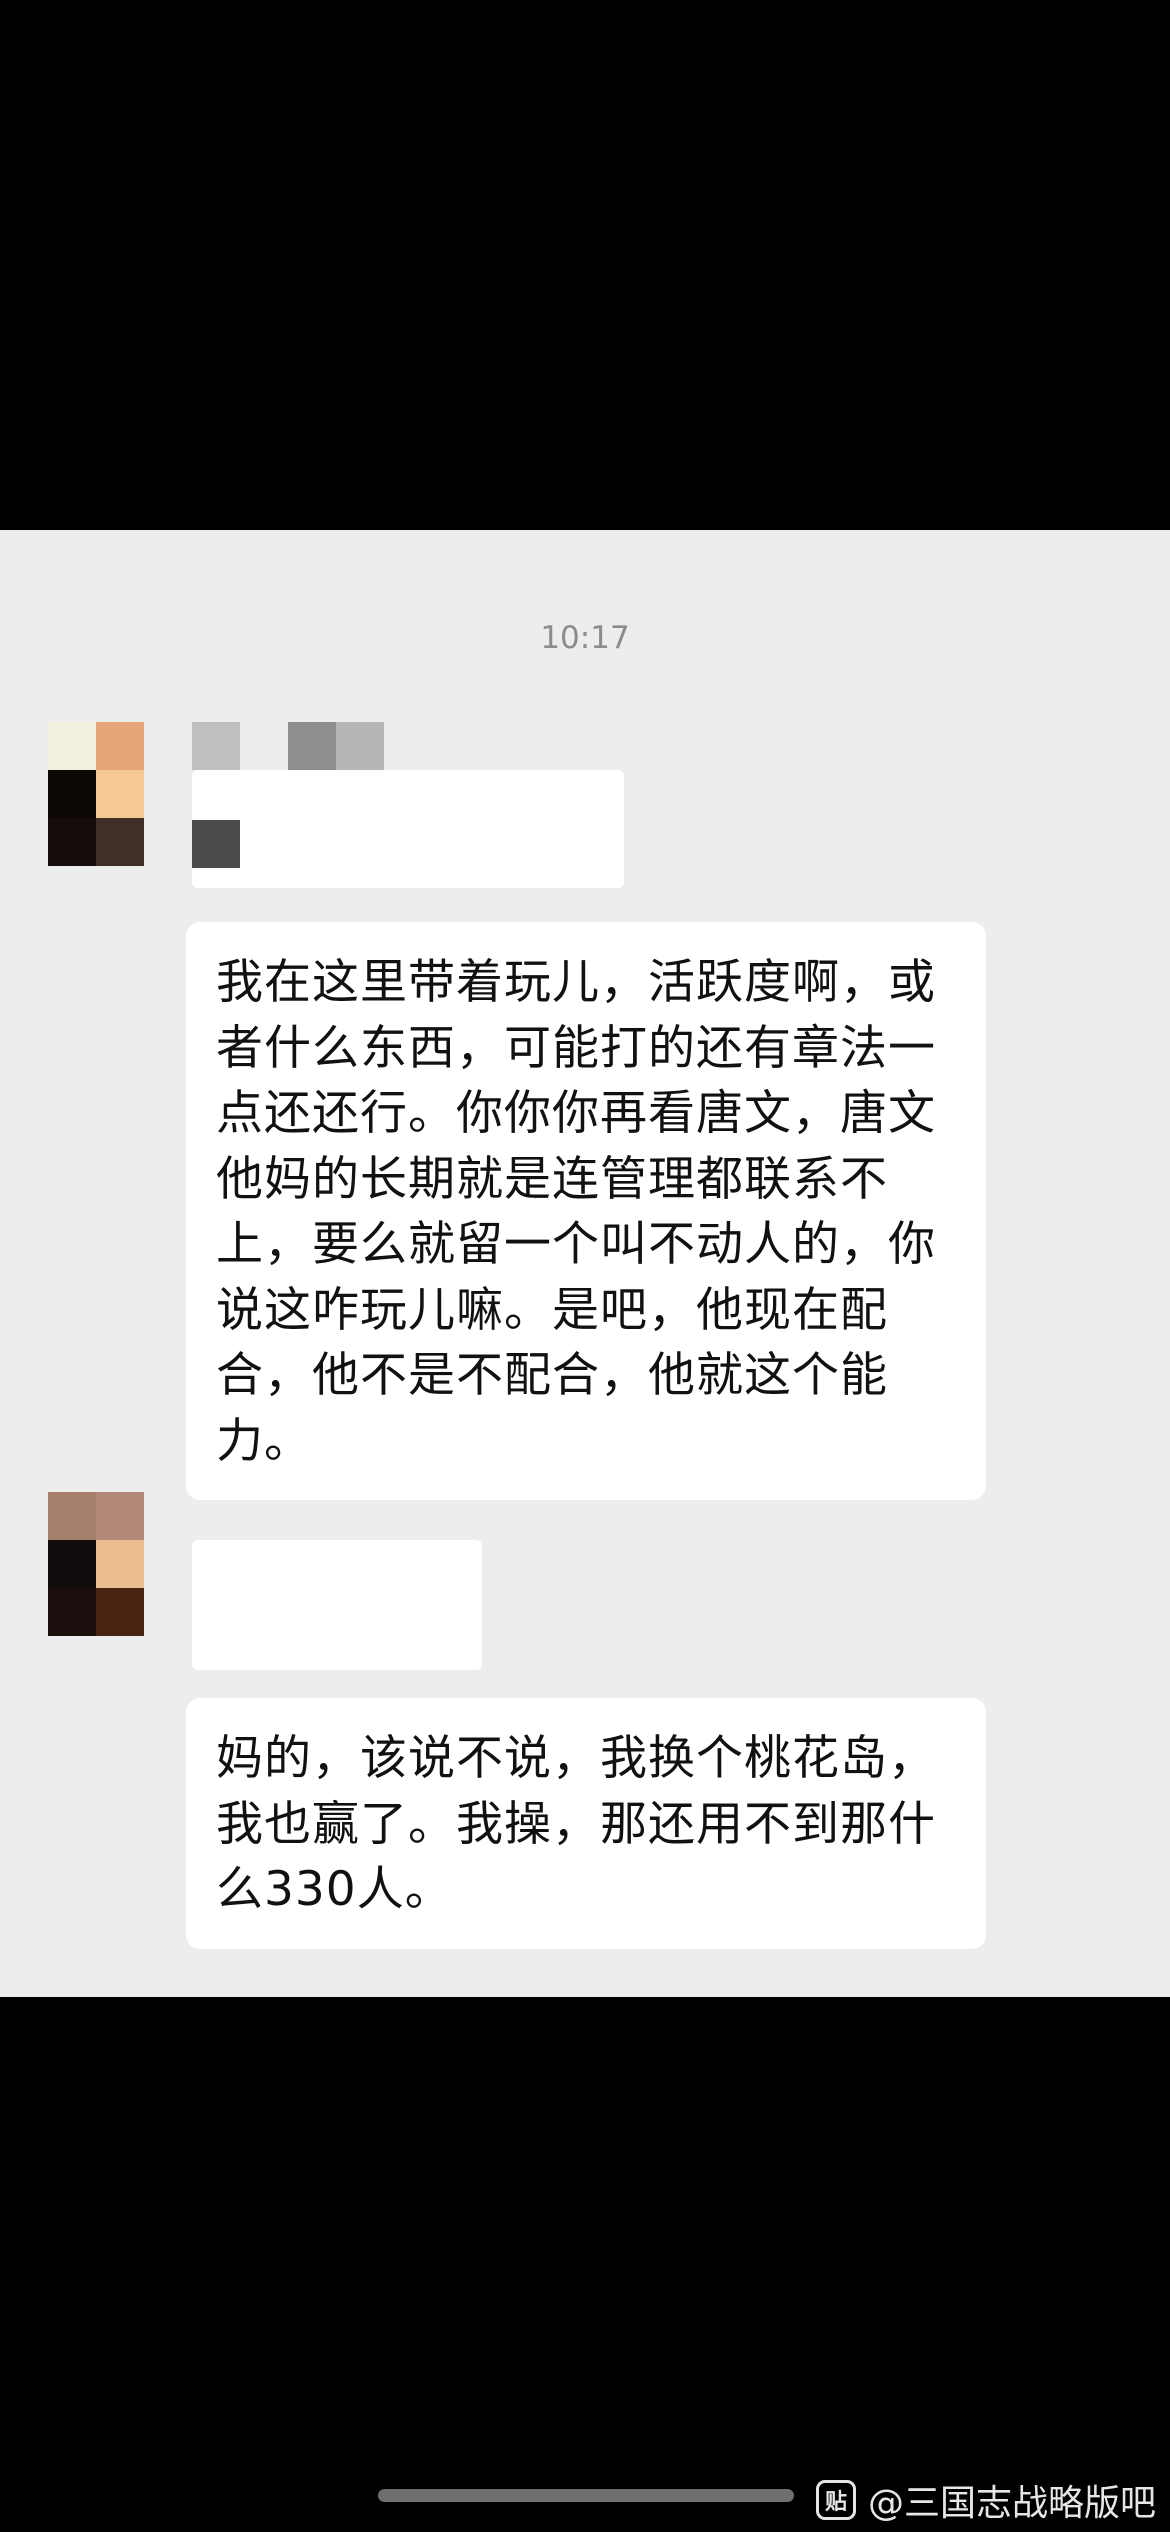  I want to click on content-blur-pixel, so click(216, 844).